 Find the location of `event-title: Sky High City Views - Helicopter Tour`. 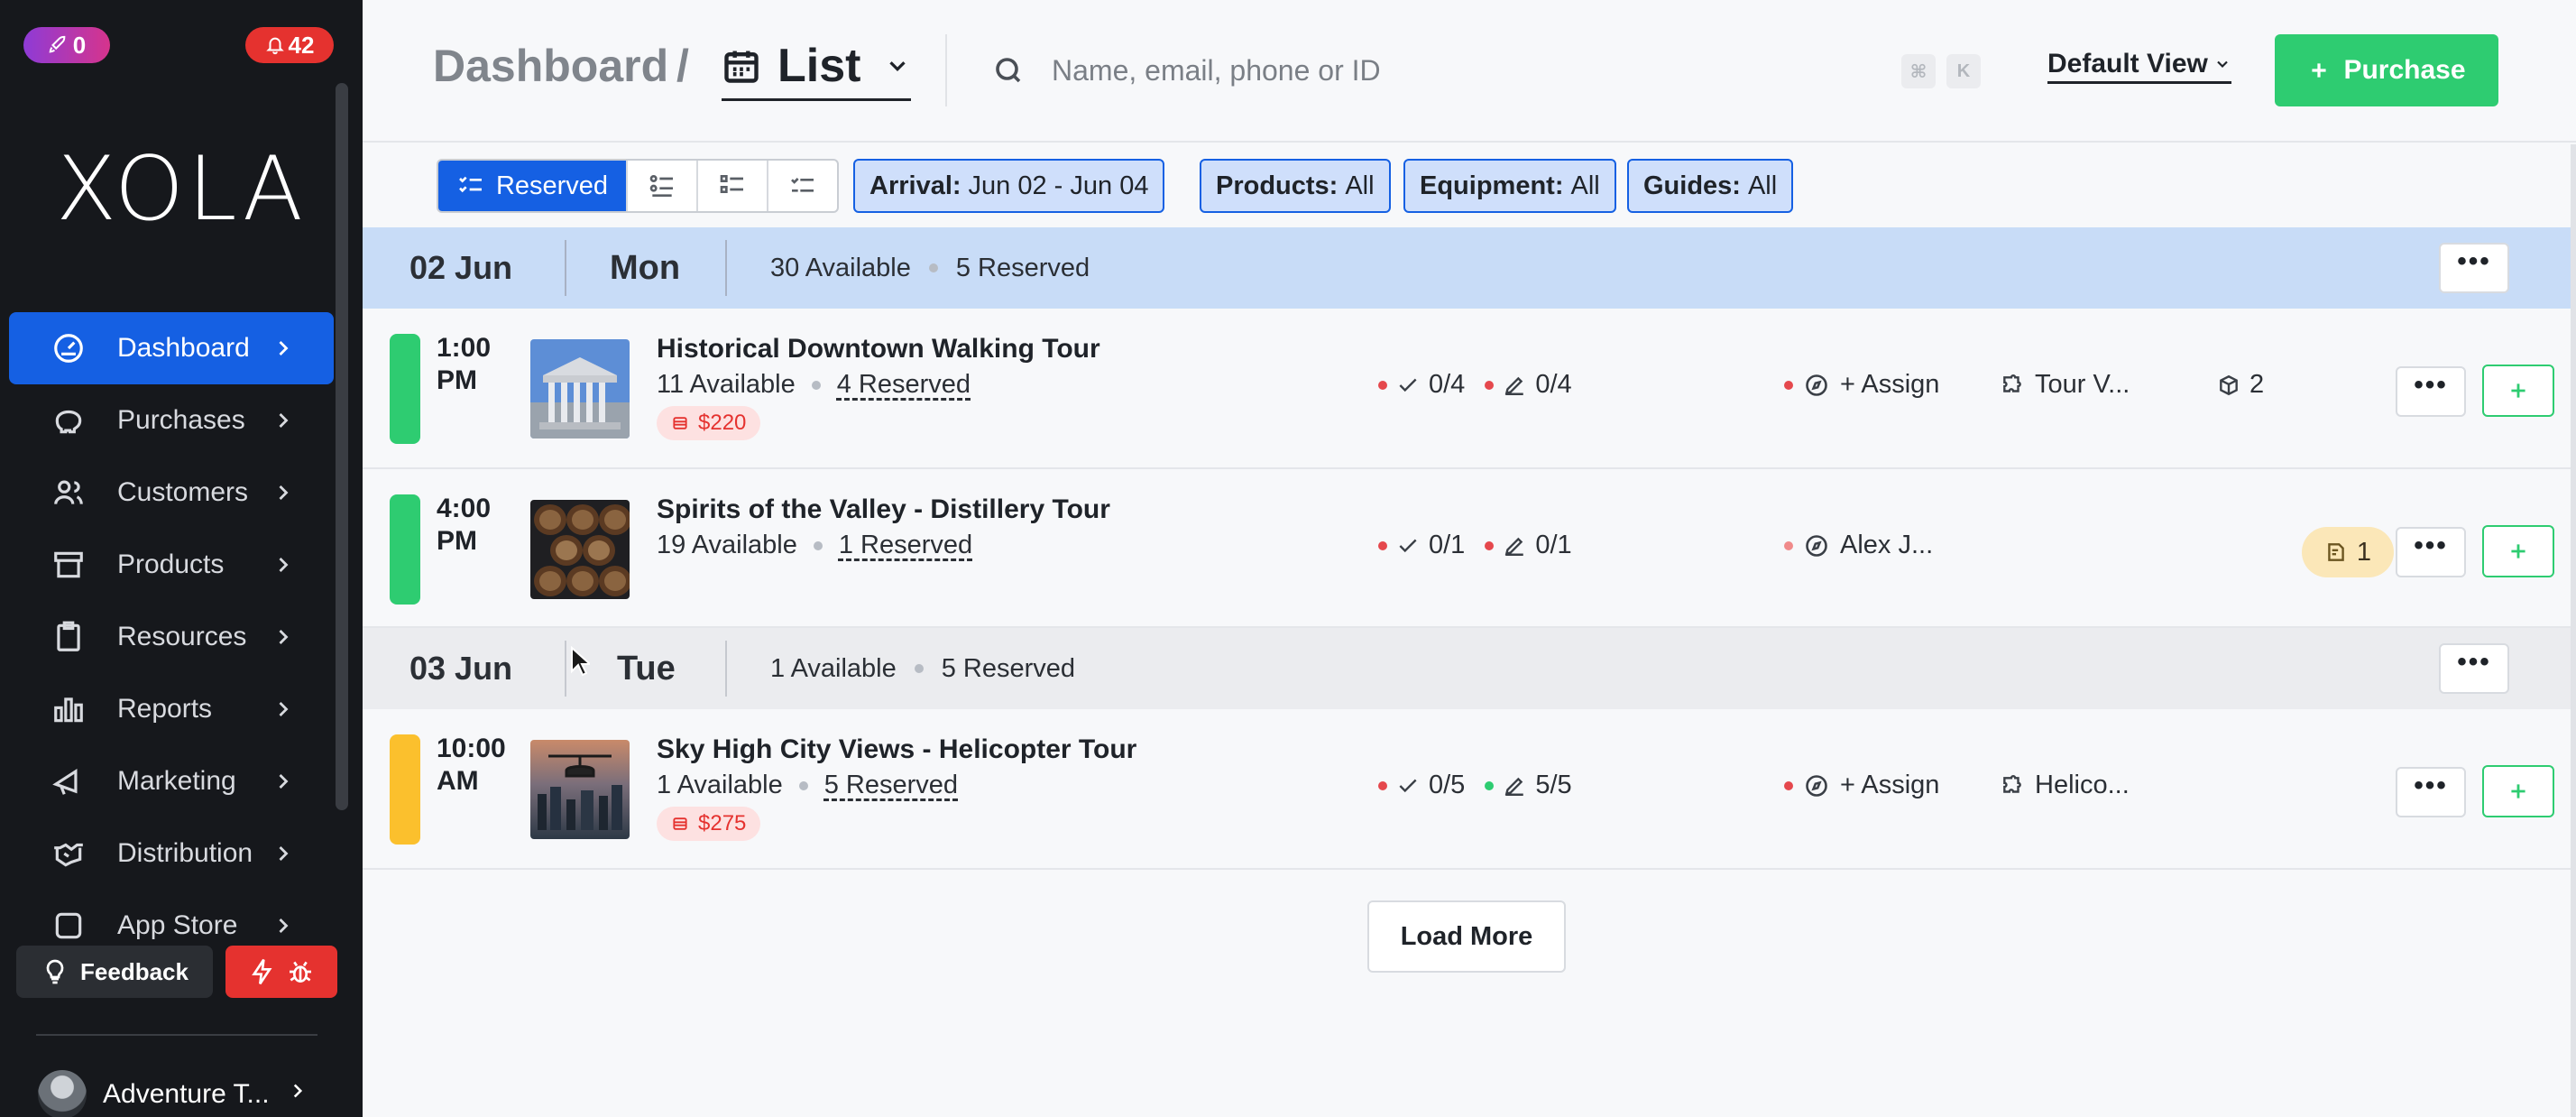

event-title: Sky High City Views - Helicopter Tour is located at coordinates (897, 749).